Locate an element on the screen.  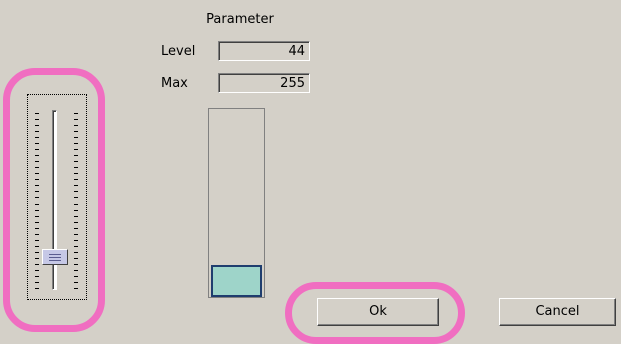
parameter-title: Parameter is located at coordinates (240, 19).